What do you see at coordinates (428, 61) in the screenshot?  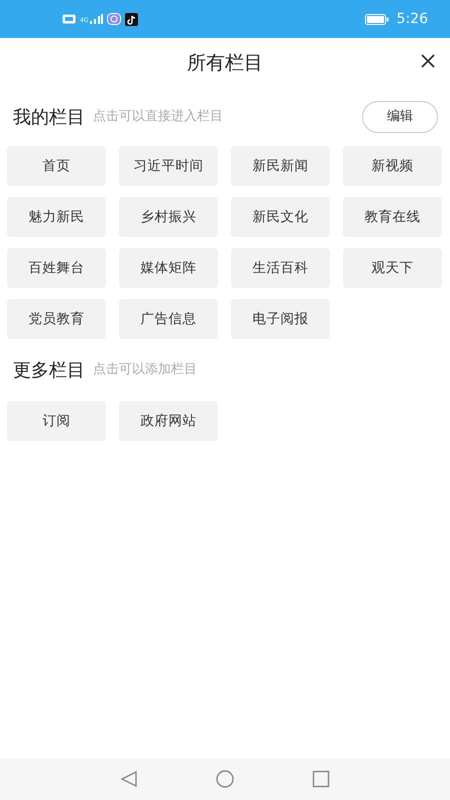 I see `close-button` at bounding box center [428, 61].